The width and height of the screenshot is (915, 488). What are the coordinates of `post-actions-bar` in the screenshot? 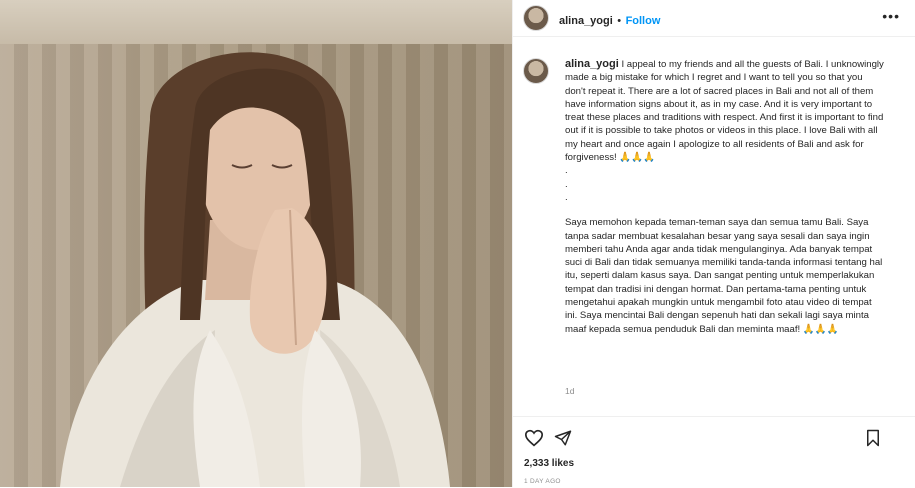 It's located at (714, 452).